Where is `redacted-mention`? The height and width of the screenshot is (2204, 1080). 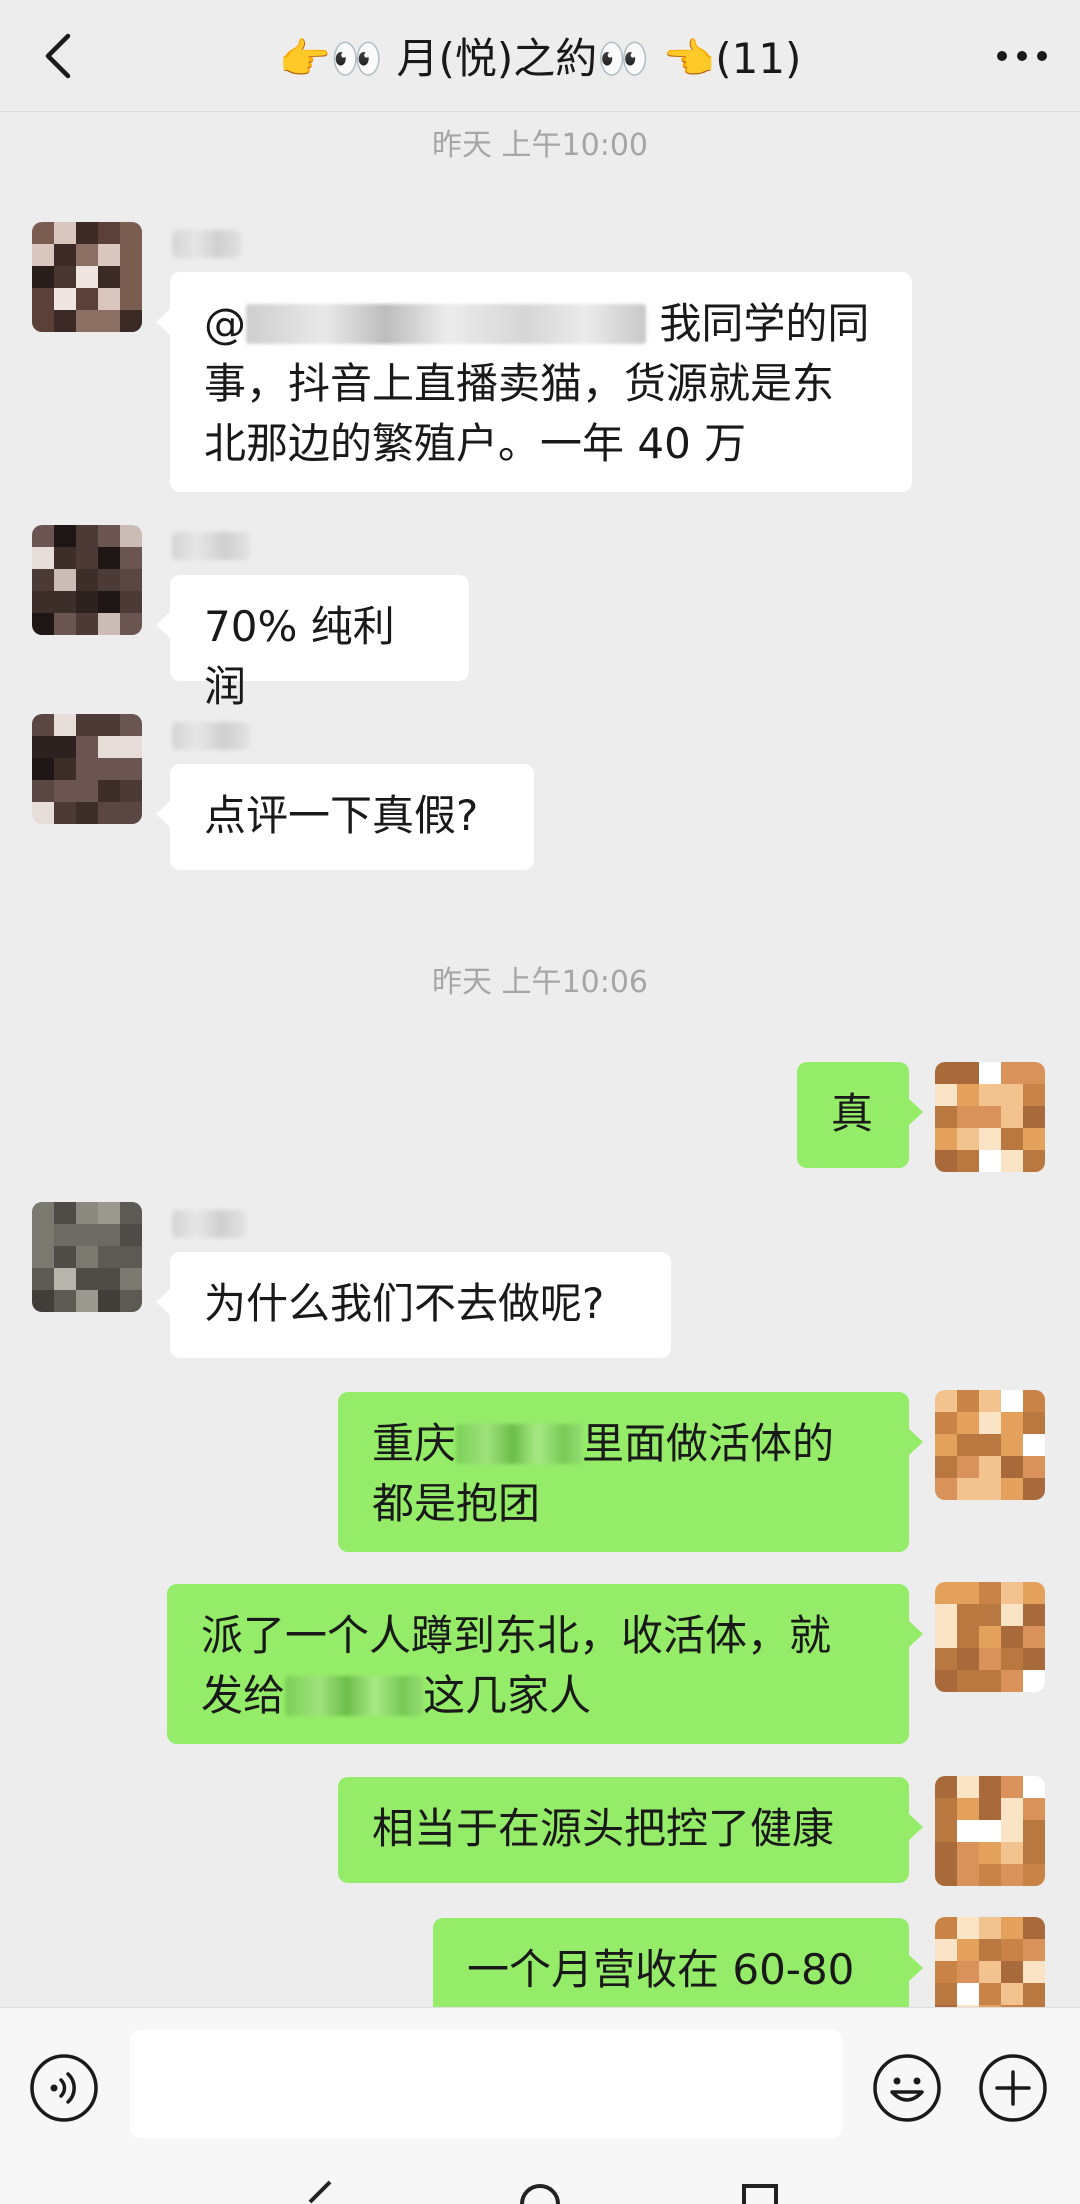
redacted-mention is located at coordinates (446, 324).